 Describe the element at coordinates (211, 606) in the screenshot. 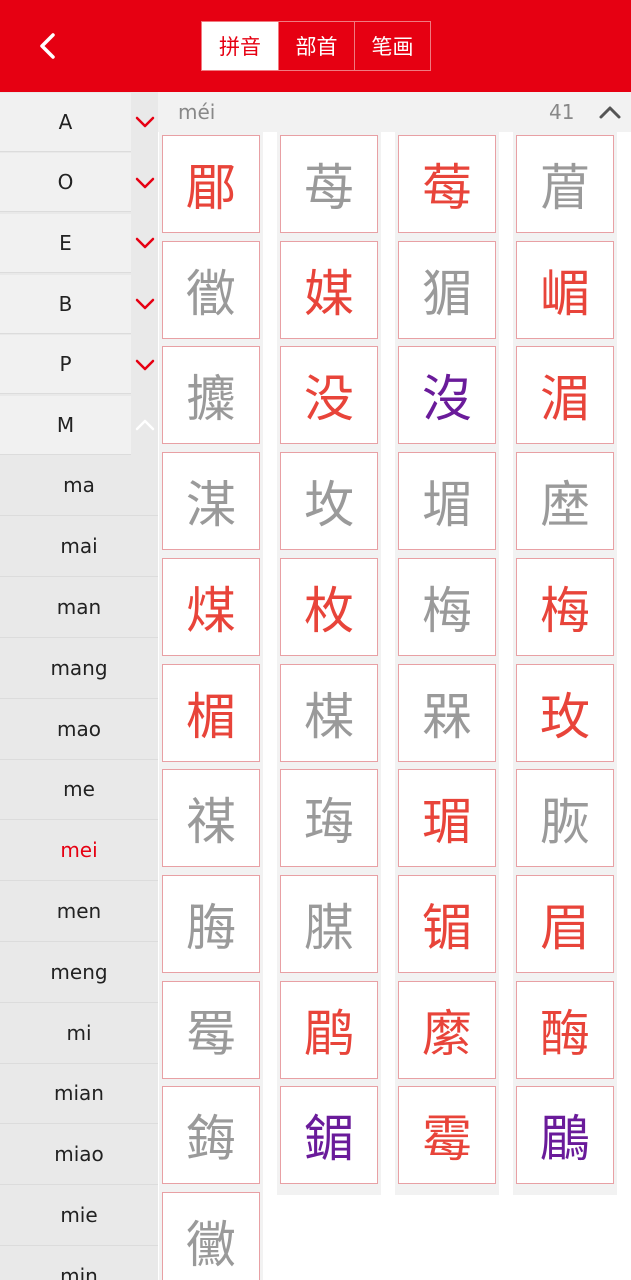

I see `character-cell: 煤` at that location.